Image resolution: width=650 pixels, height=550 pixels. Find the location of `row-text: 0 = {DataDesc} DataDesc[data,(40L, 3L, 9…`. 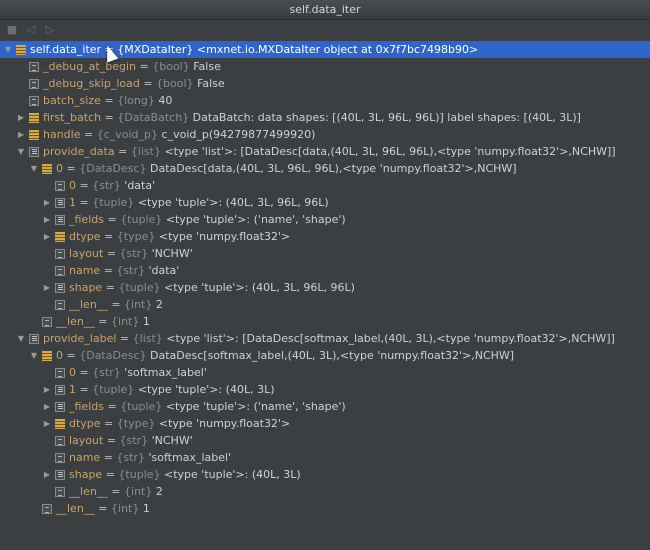

row-text: 0 = {DataDesc} DataDesc[data,(40L, 3L, 9… is located at coordinates (286, 168).